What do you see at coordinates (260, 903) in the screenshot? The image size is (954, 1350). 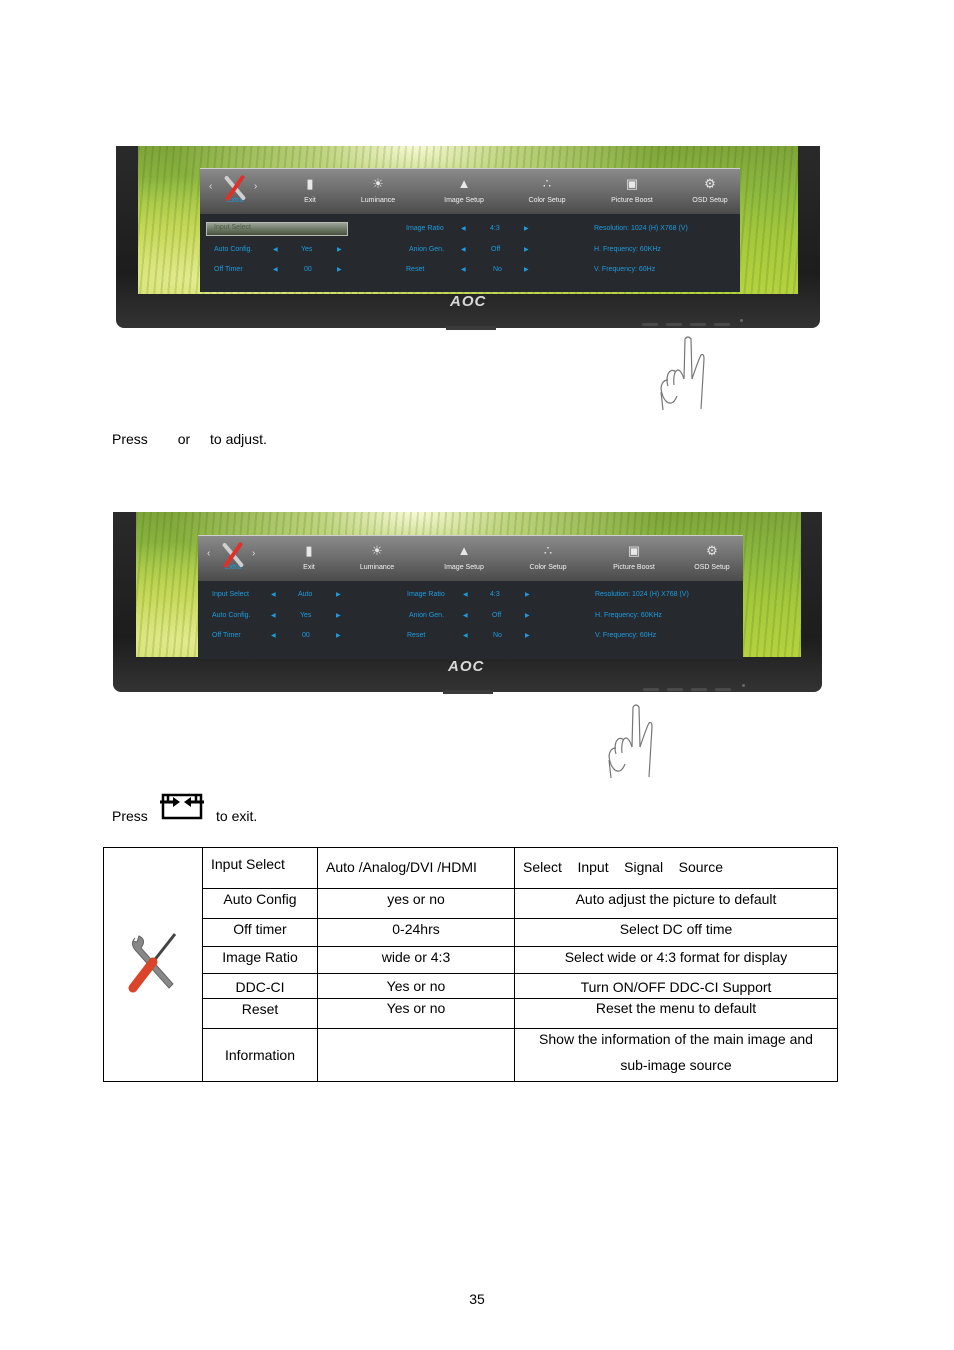 I see `table-cell-item: Auto Config` at bounding box center [260, 903].